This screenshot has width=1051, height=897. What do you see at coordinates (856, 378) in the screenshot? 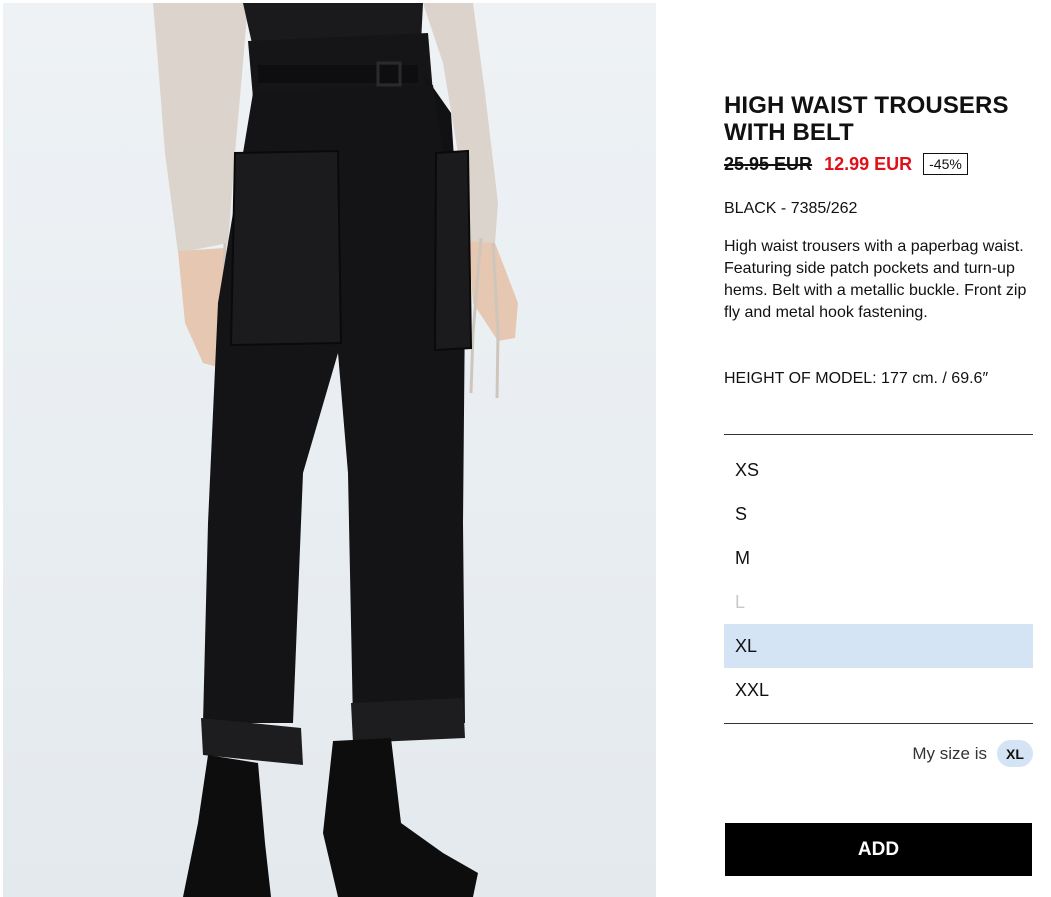
I see `model-height: HEIGHT OF MODEL: 177 cm. / 69.6″` at bounding box center [856, 378].